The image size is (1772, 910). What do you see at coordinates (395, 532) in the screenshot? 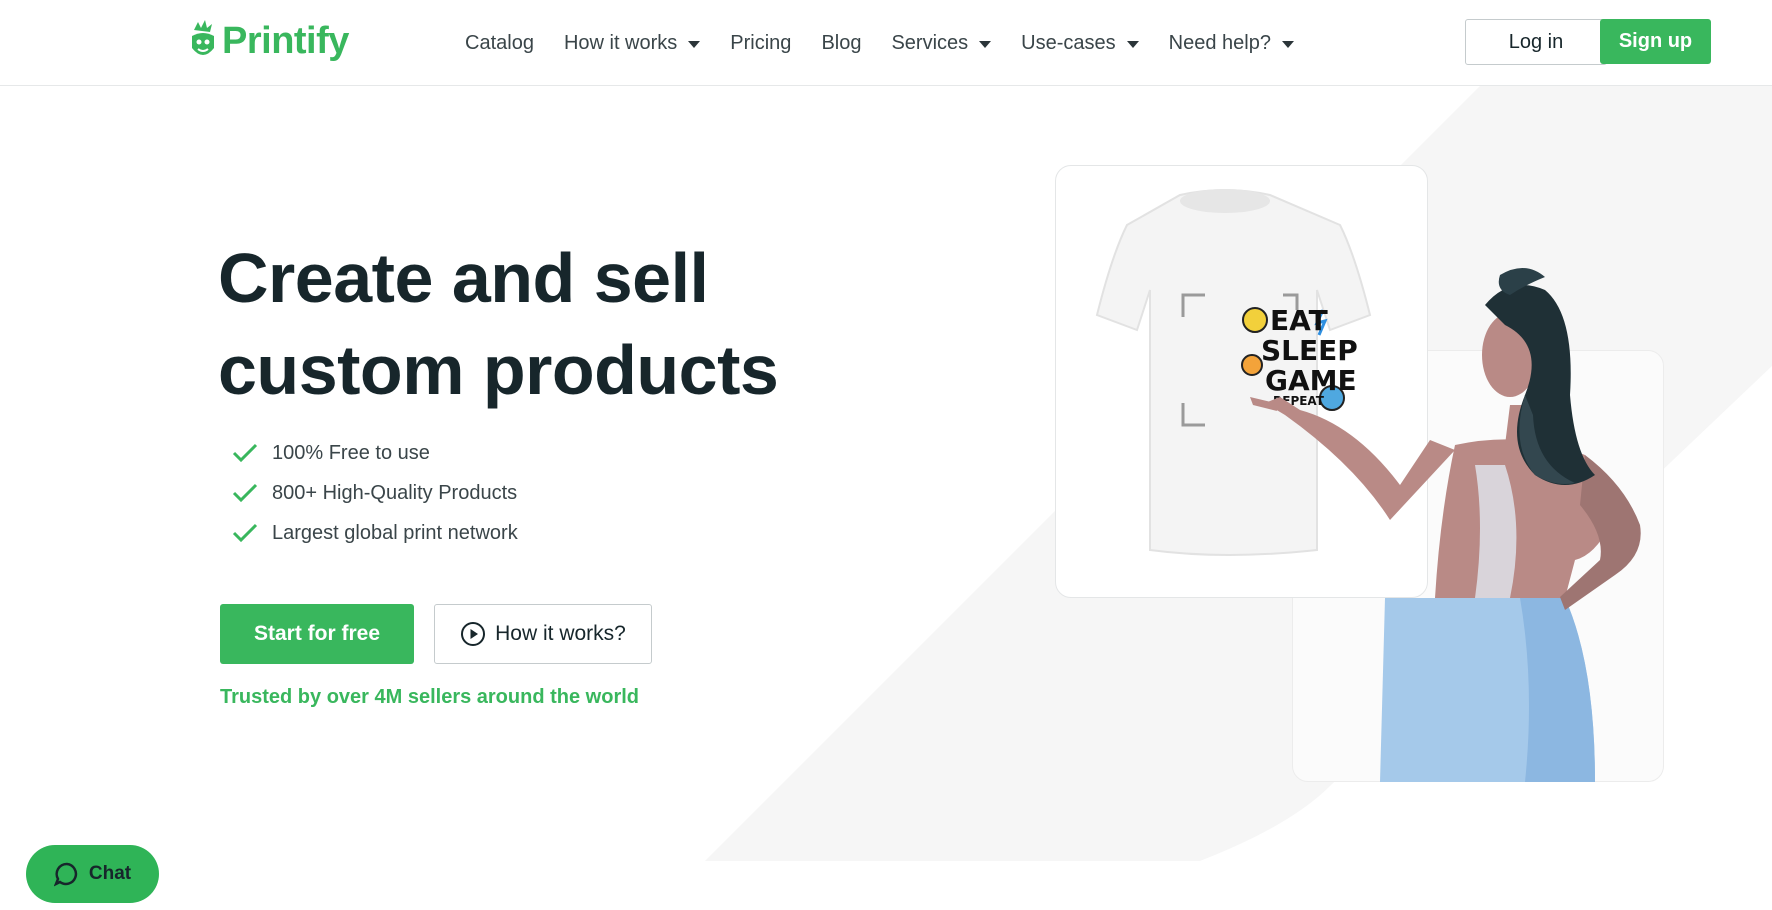
I see `feature-label: Largest global print network` at bounding box center [395, 532].